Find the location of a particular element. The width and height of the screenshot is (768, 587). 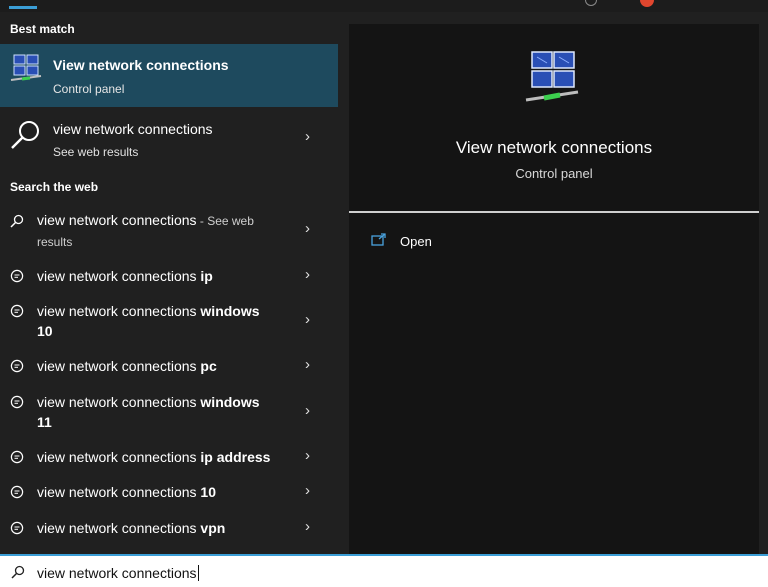

suggestion-item: view network connections pc › is located at coordinates (169, 367).